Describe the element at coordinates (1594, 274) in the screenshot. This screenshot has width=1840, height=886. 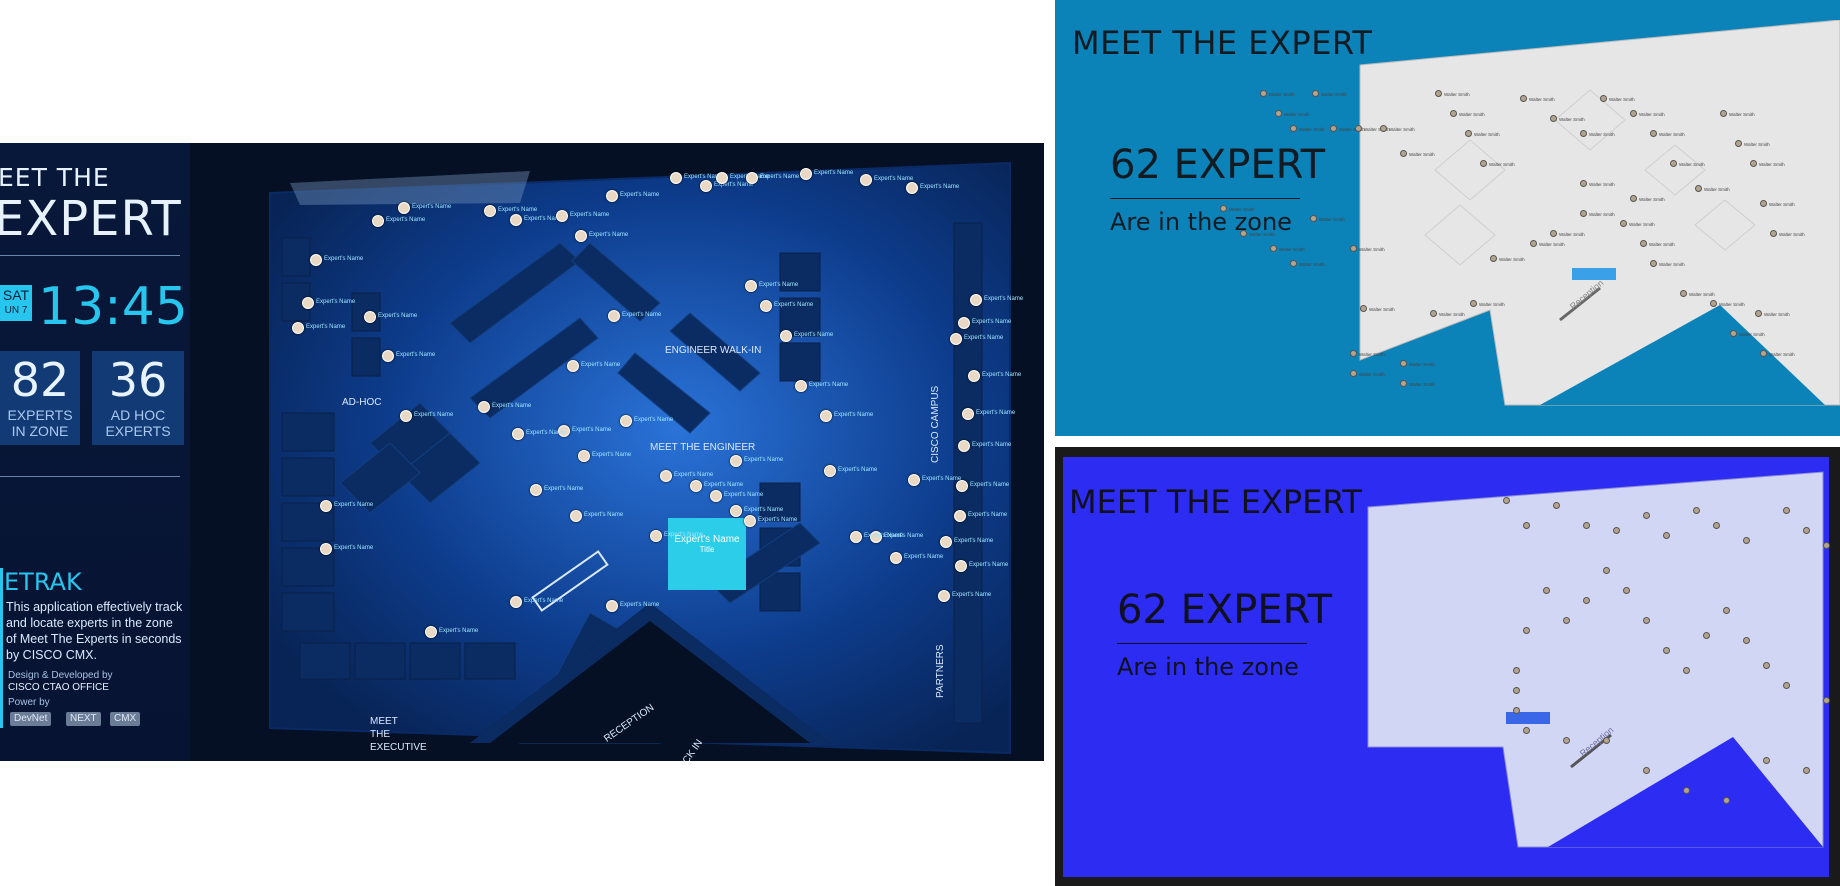
I see `selected-expert-tag` at that location.